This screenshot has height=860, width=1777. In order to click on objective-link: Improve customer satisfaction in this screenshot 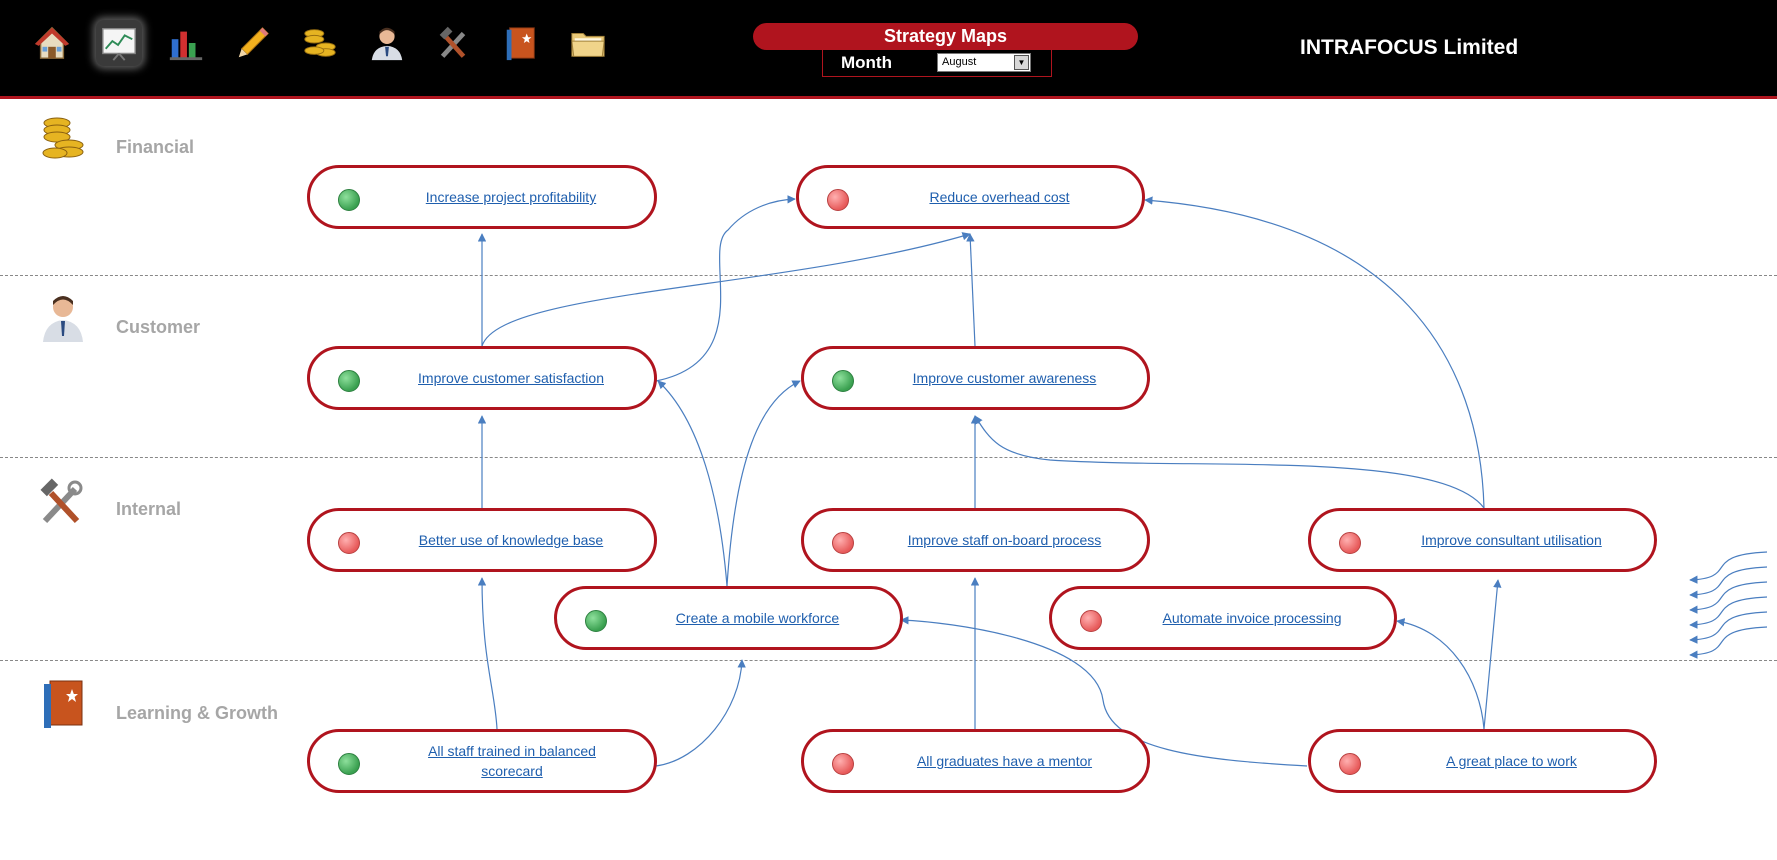, I will do `click(511, 378)`.